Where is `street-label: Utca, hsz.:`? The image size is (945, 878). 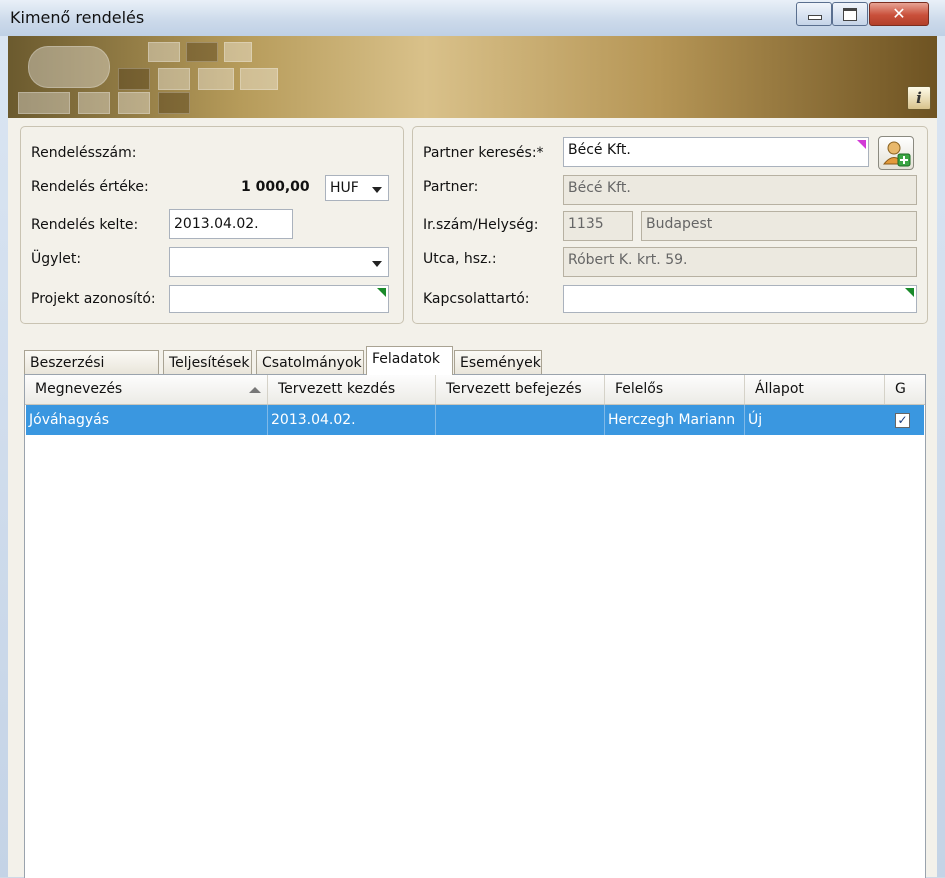 street-label: Utca, hsz.: is located at coordinates (460, 259).